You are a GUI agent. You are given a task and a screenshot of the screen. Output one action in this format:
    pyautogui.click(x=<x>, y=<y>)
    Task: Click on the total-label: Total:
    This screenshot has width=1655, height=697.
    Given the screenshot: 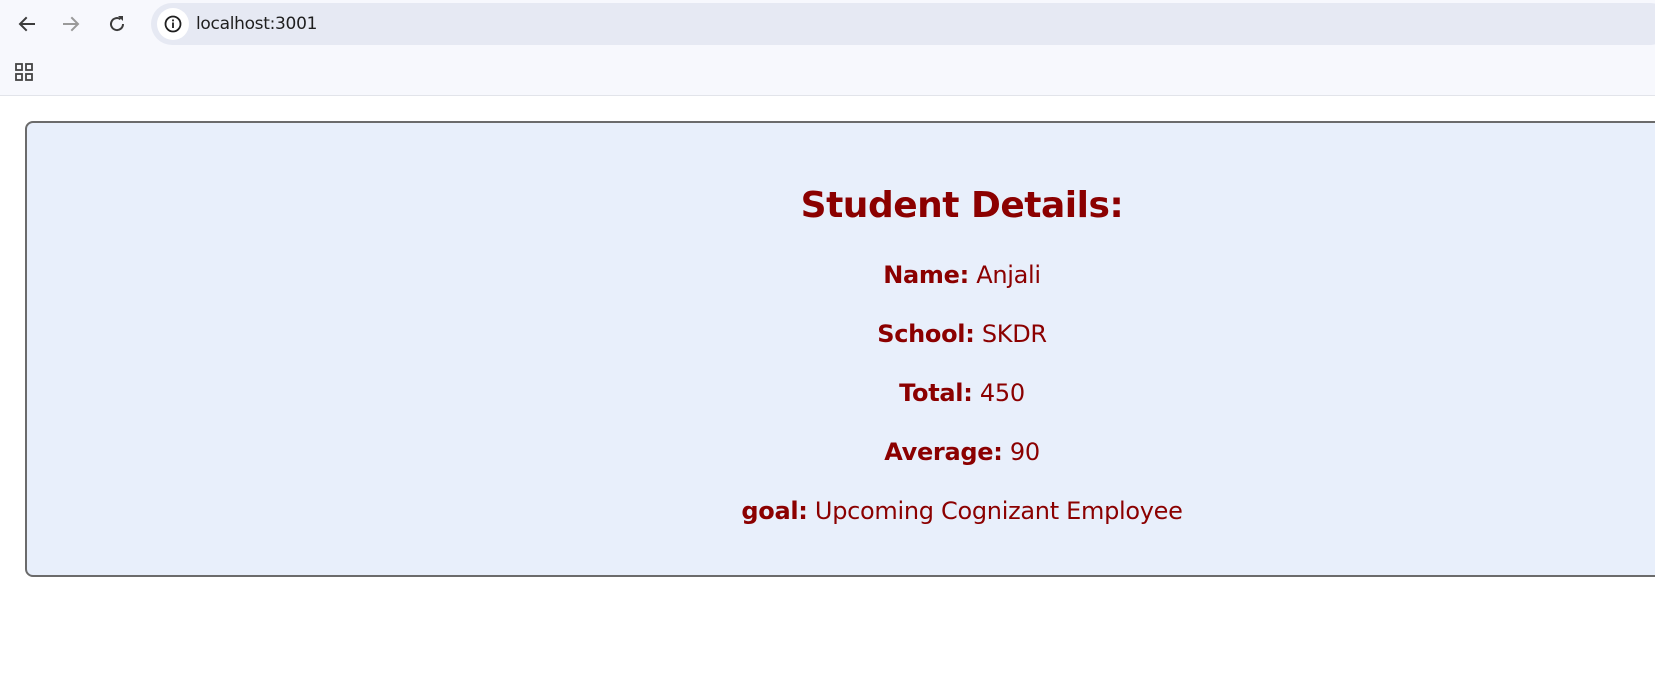 What is the action you would take?
    pyautogui.click(x=936, y=393)
    